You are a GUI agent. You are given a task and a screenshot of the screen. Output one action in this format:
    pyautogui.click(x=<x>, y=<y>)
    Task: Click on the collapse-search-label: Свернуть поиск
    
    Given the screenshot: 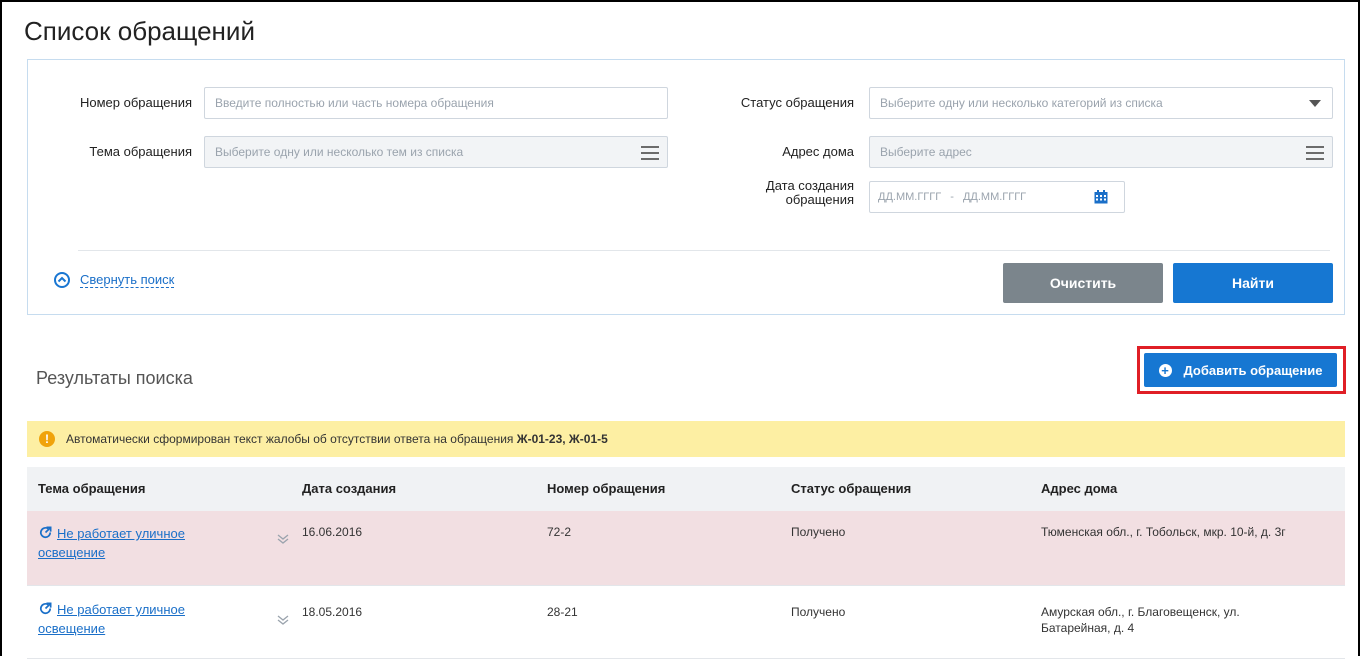 What is the action you would take?
    pyautogui.click(x=127, y=280)
    